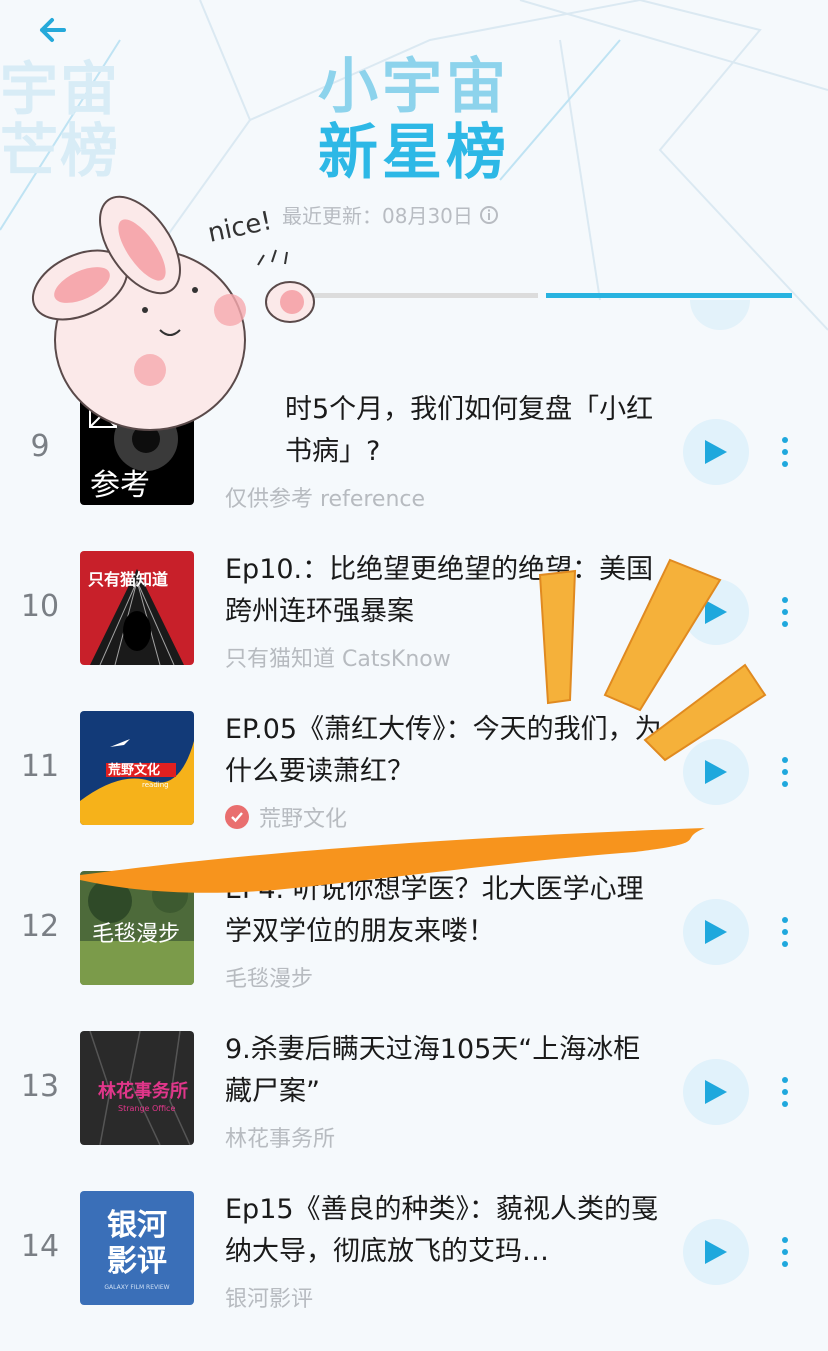 The width and height of the screenshot is (828, 1351). Describe the element at coordinates (489, 215) in the screenshot. I see `info-icon` at that location.